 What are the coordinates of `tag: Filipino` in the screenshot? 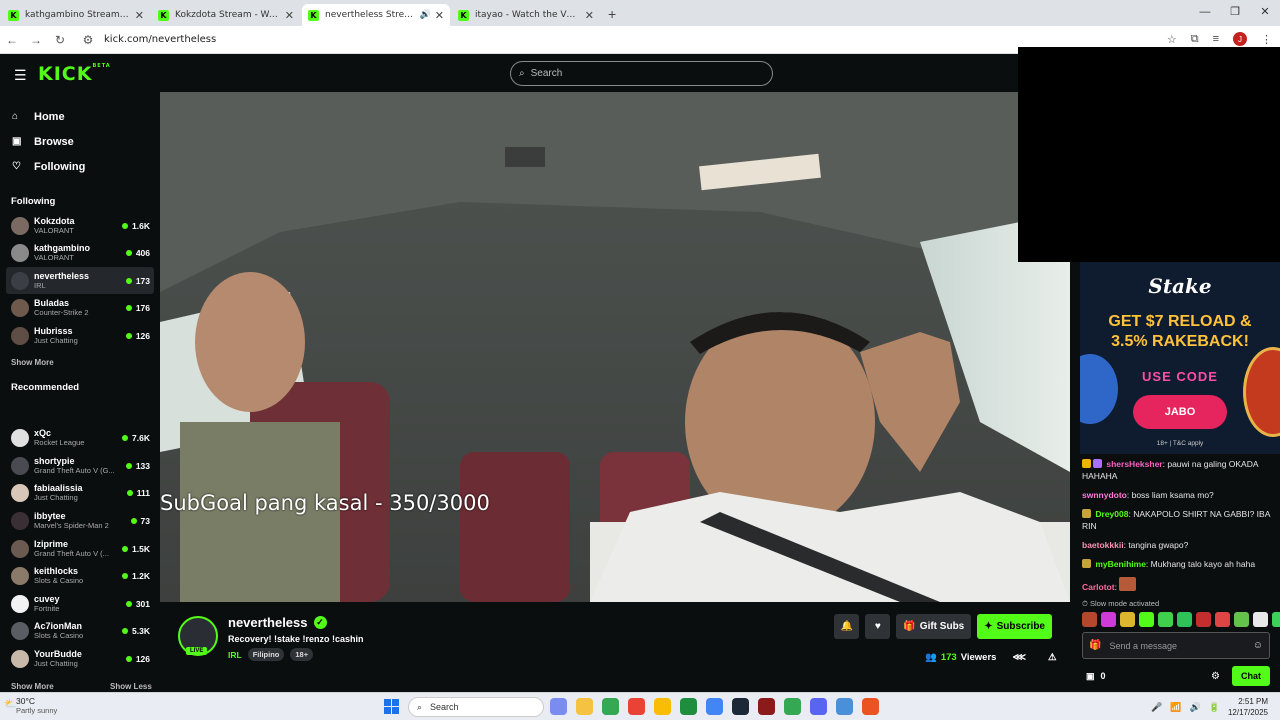 It's located at (266, 654).